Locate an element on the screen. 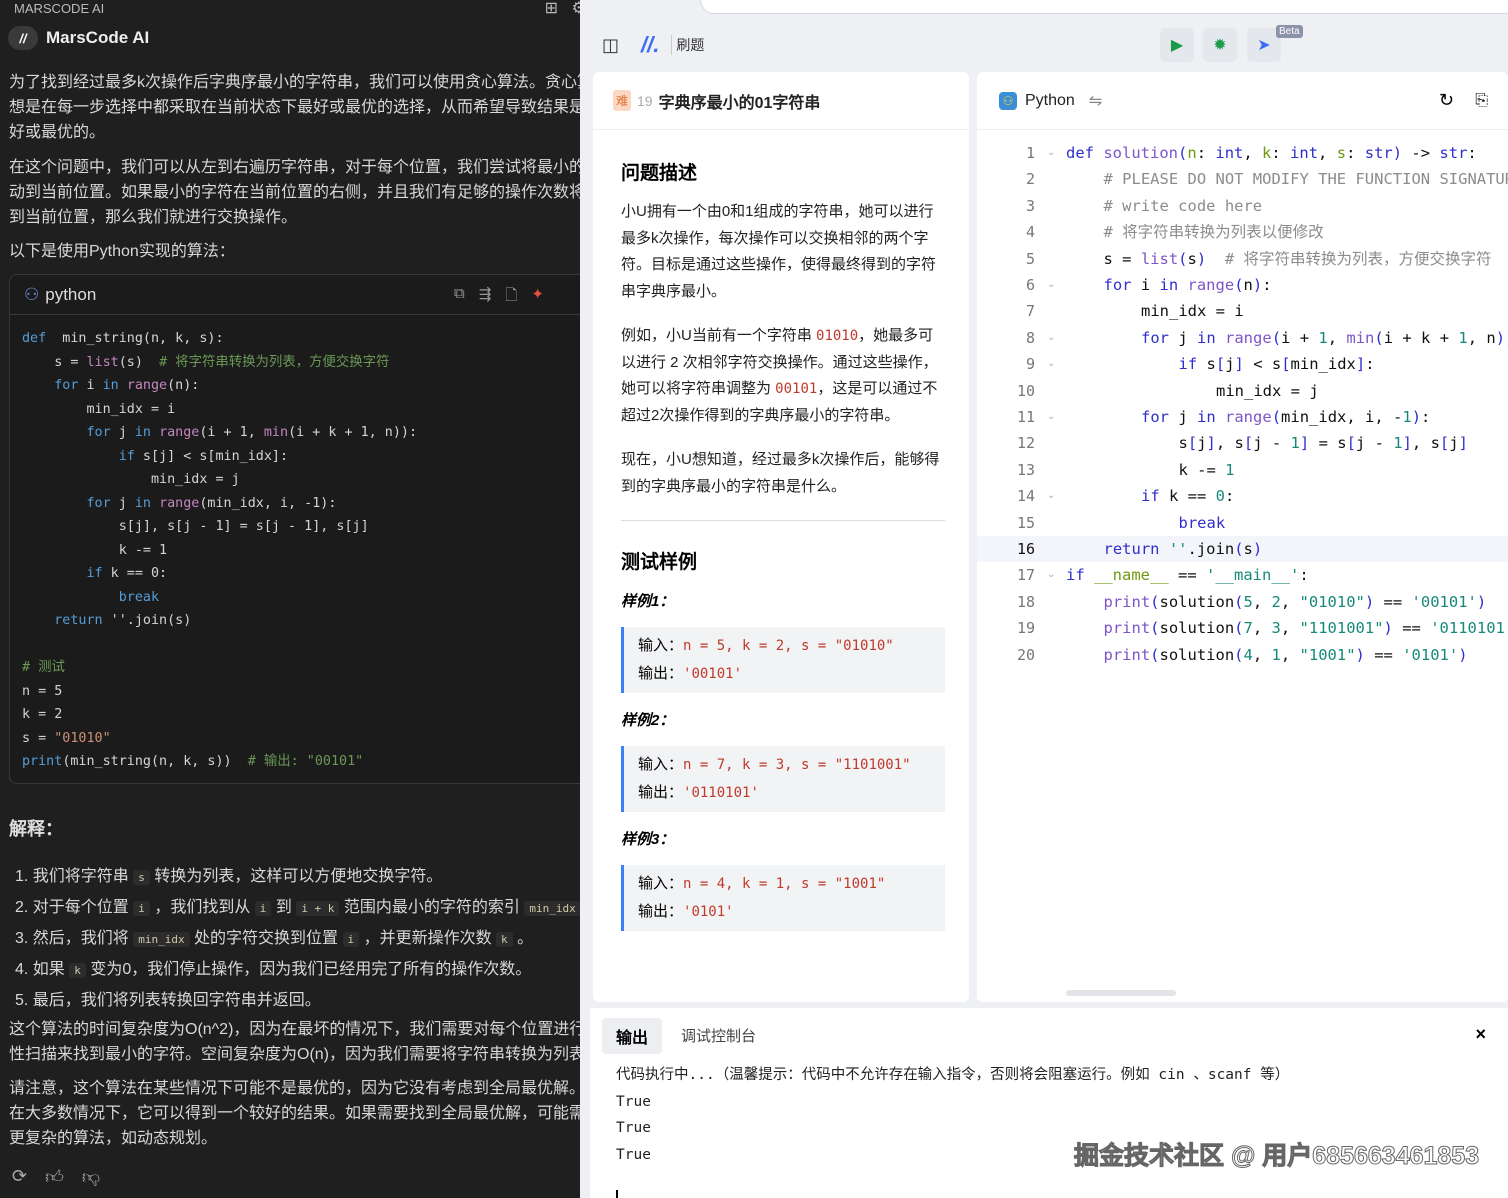  tab-debug-console: 调试控制台 is located at coordinates (718, 1035).